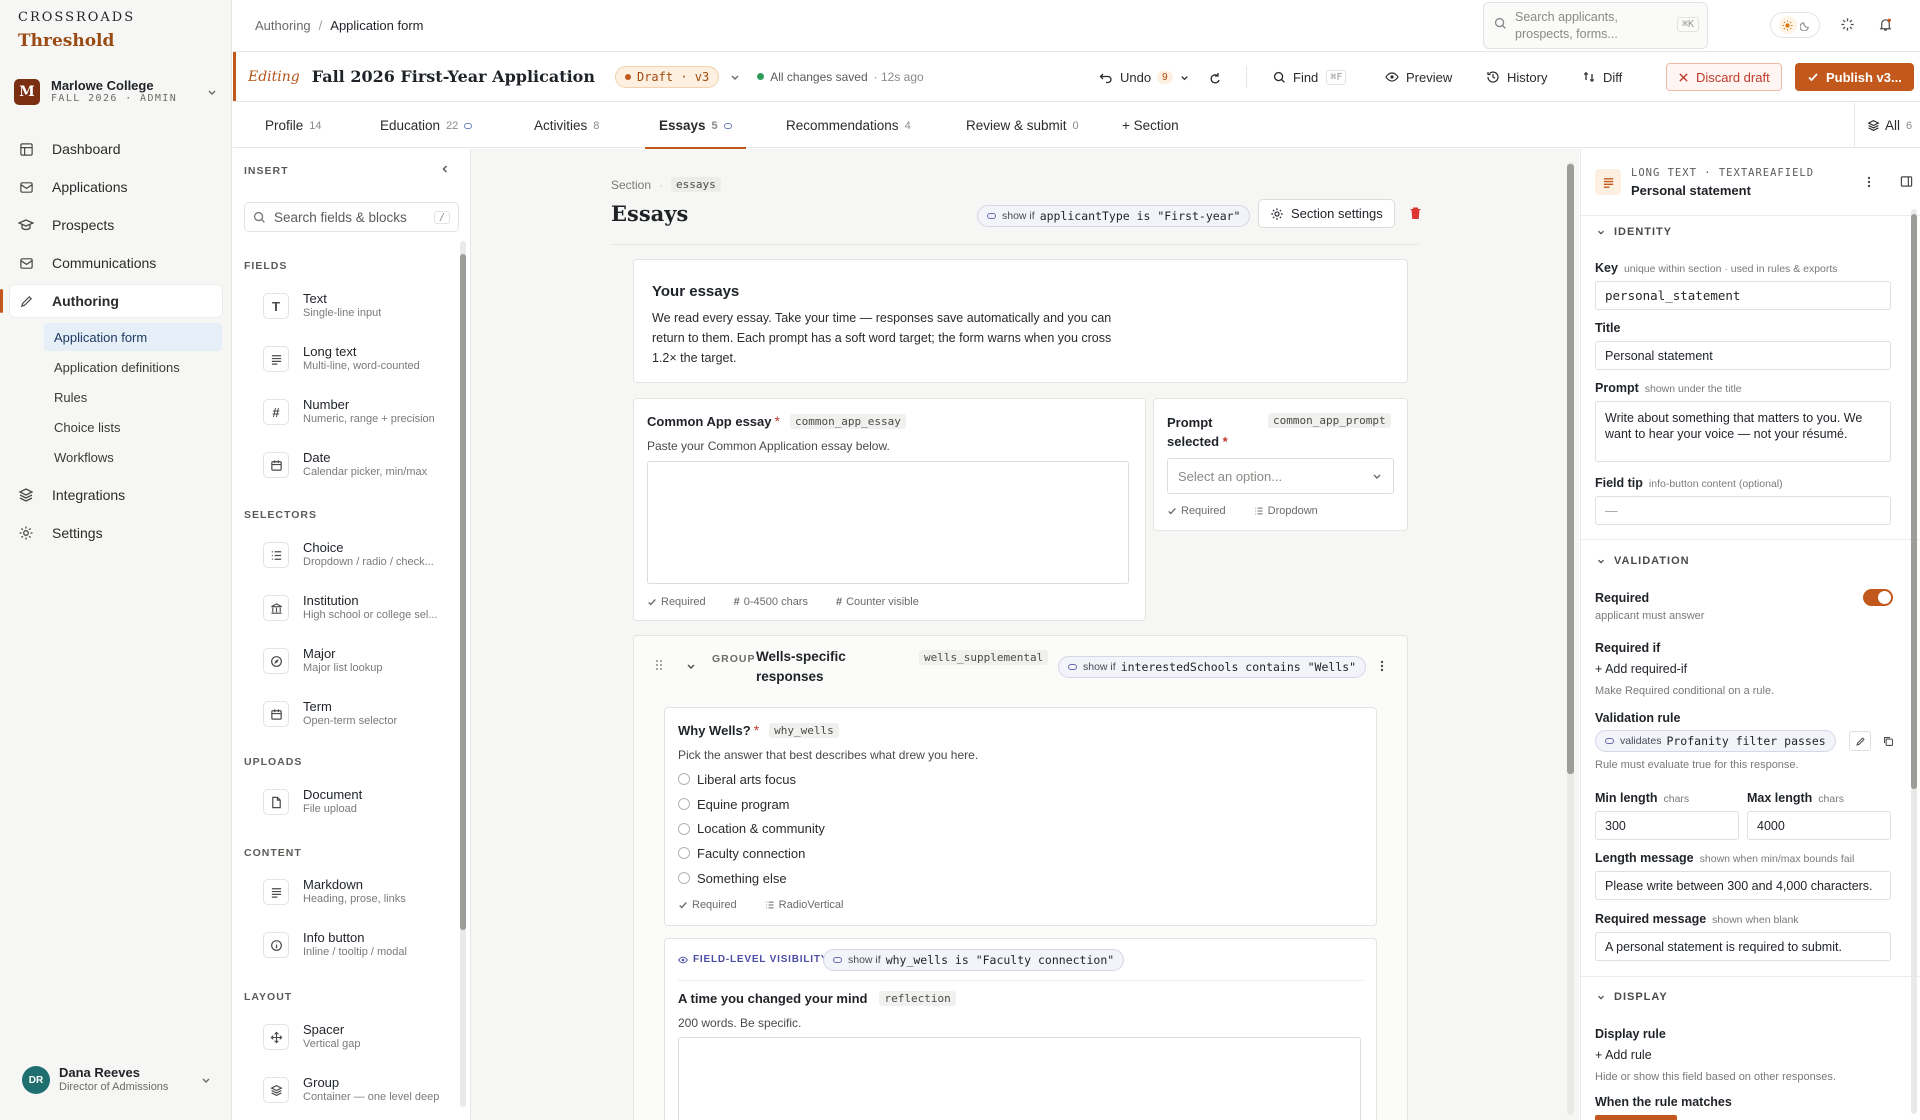 This screenshot has width=1920, height=1120. Describe the element at coordinates (1888, 741) in the screenshot. I see `copy-icon` at that location.